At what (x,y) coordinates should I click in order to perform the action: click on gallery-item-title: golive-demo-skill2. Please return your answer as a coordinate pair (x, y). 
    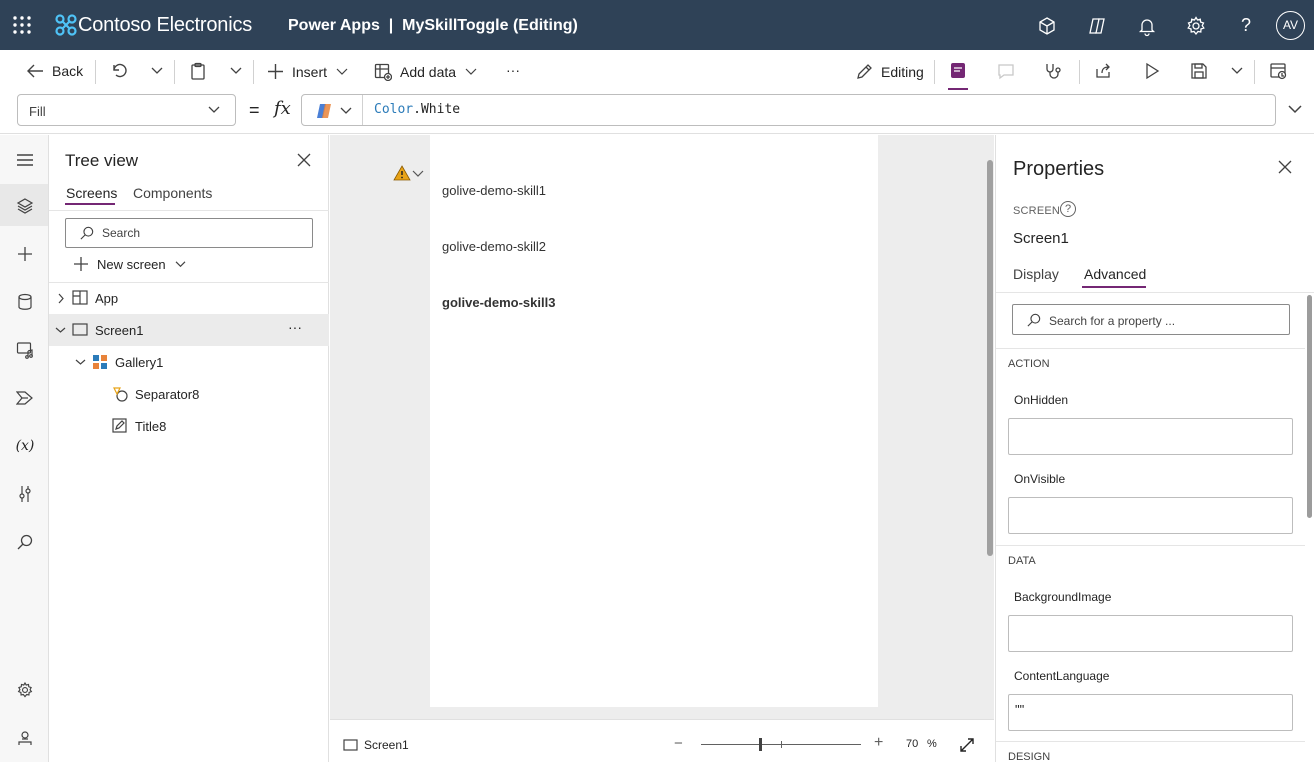
    Looking at the image, I should click on (494, 246).